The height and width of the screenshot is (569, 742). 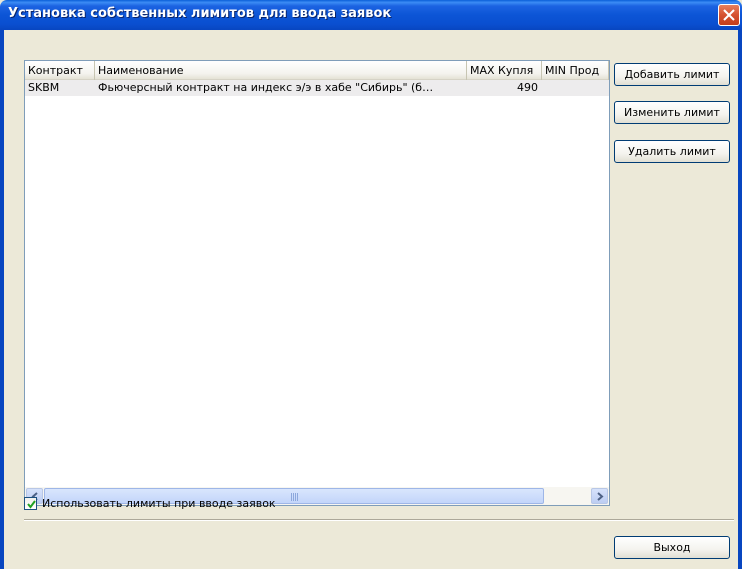 What do you see at coordinates (159, 503) in the screenshot?
I see `use-limits-label: Использовать лимиты при вводе заявок` at bounding box center [159, 503].